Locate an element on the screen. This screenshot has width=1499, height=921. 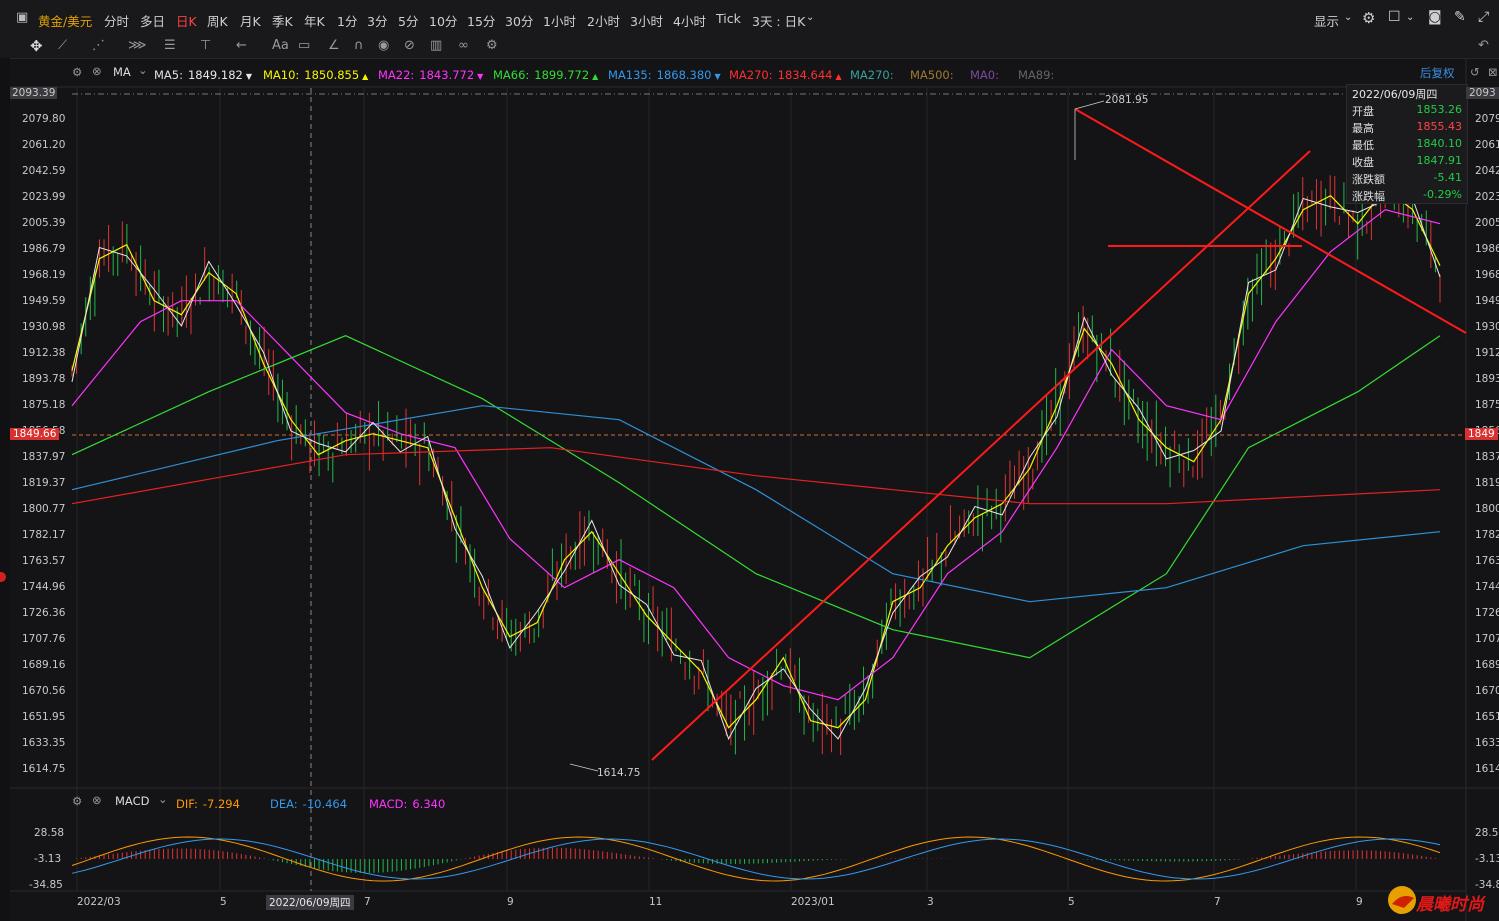
brand-text: 晨曦时尚 is located at coordinates (1450, 905).